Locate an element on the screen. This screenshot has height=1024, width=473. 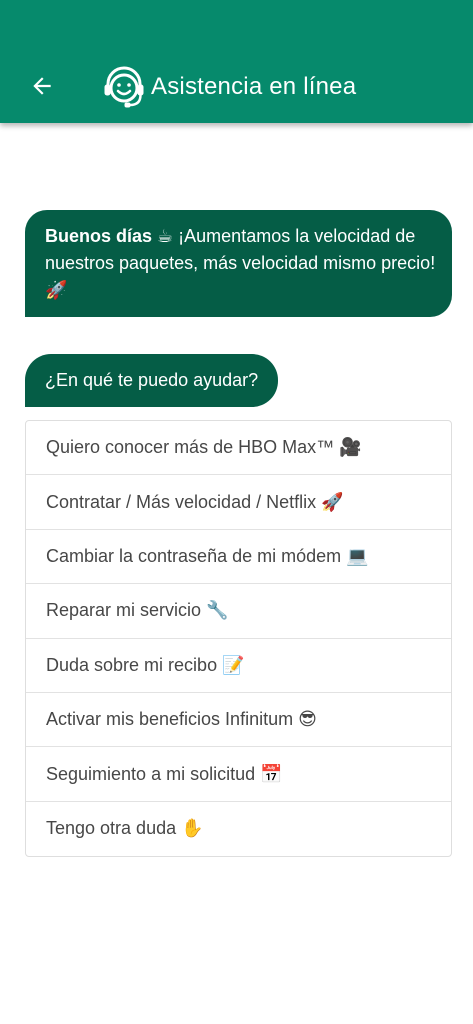
option-label: Cambiar la contraseña de mi módem 💻 is located at coordinates (207, 555).